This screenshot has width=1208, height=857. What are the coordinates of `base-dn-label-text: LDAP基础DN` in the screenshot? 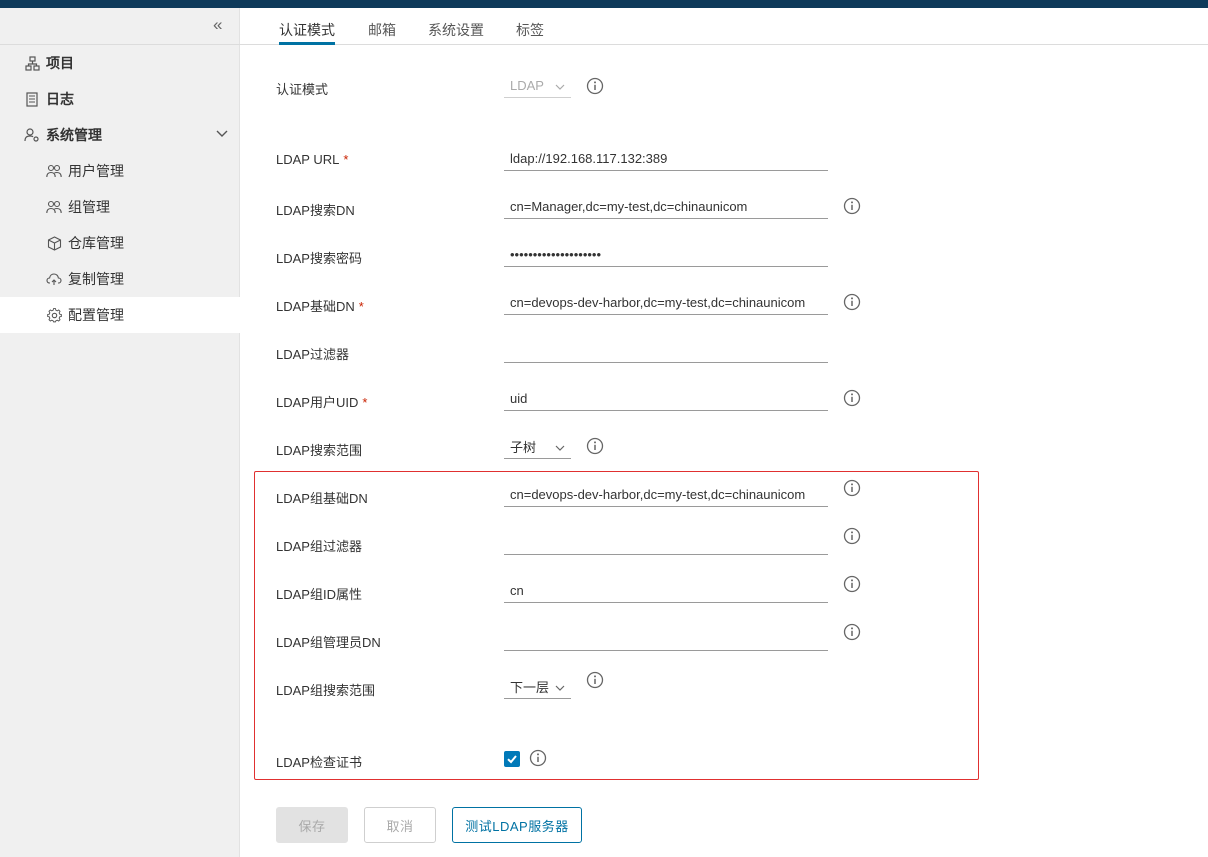 It's located at (315, 306).